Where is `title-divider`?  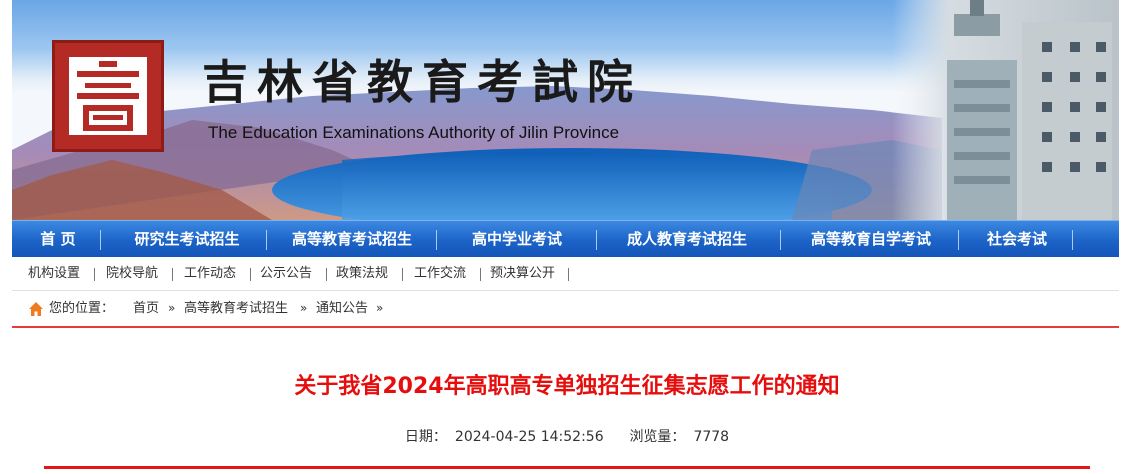
title-divider is located at coordinates (567, 467).